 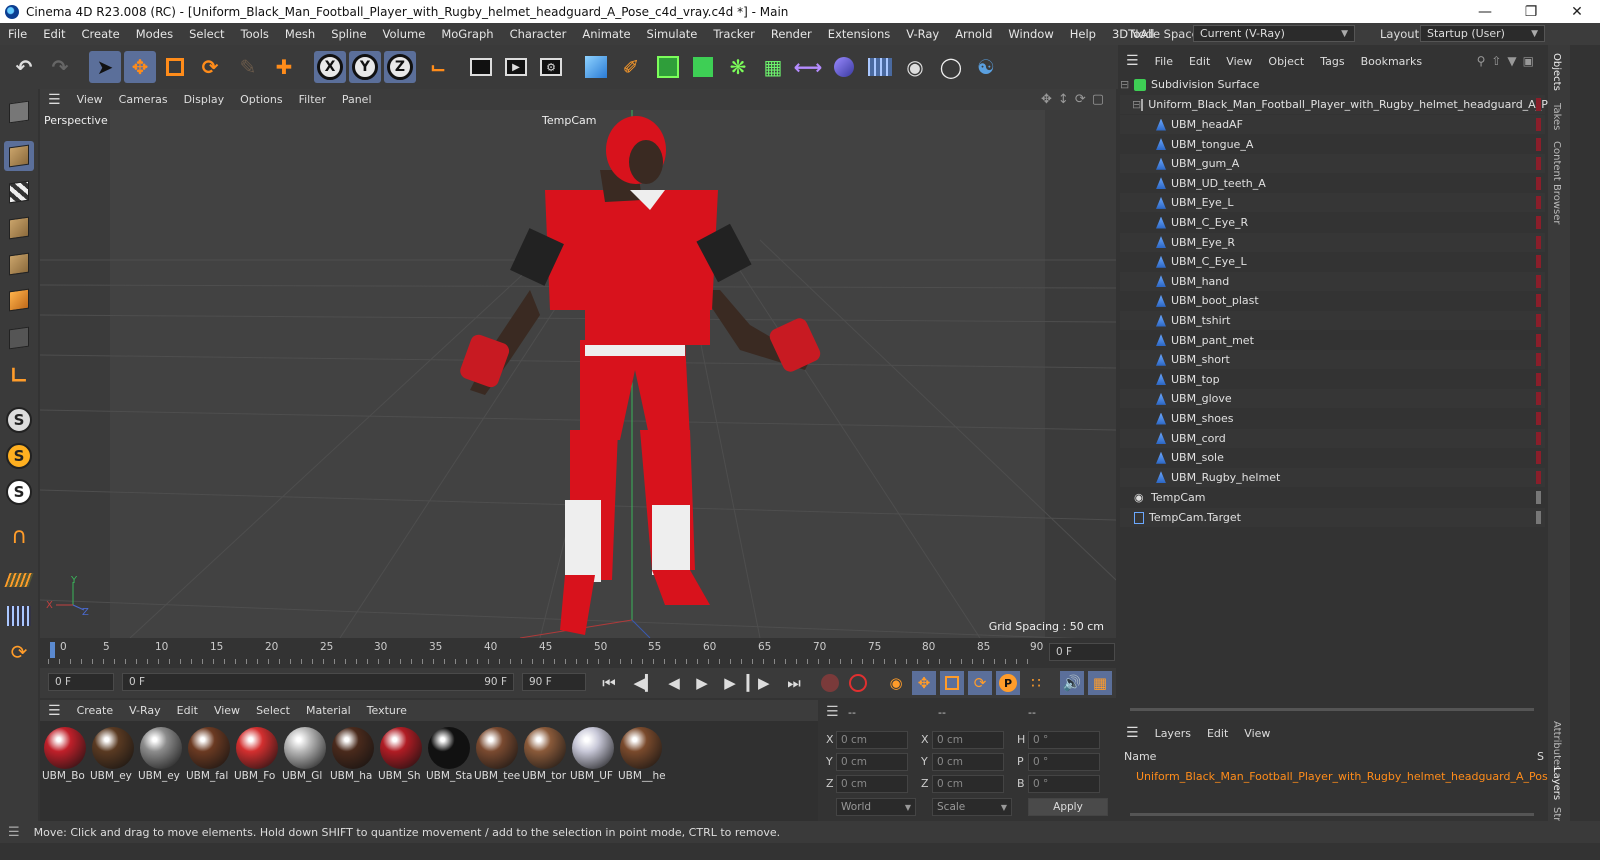 What do you see at coordinates (1332, 497) in the screenshot?
I see `object-row-tempcam: ◉ TempCam` at bounding box center [1332, 497].